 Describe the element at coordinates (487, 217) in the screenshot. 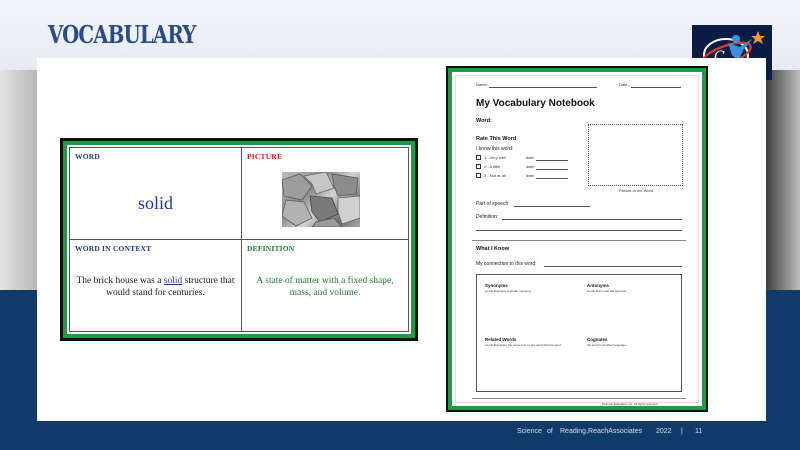

I see `definition-label: Definition:` at that location.